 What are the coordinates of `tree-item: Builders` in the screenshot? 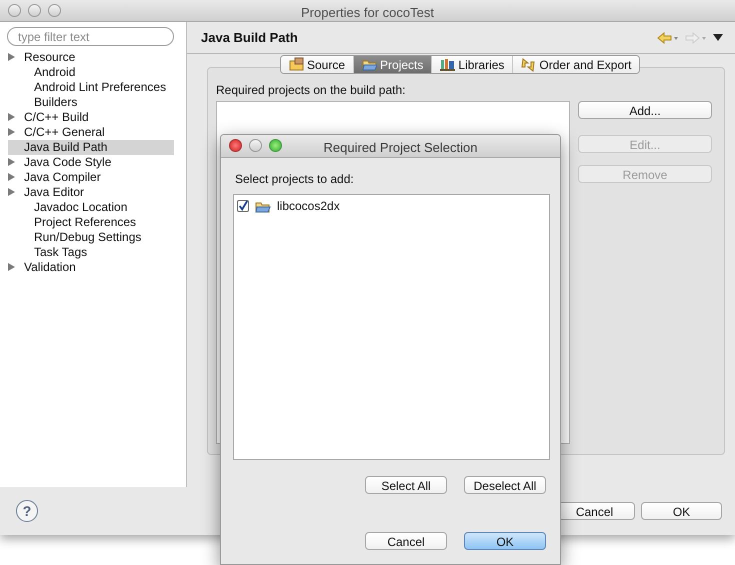 It's located at (91, 102).